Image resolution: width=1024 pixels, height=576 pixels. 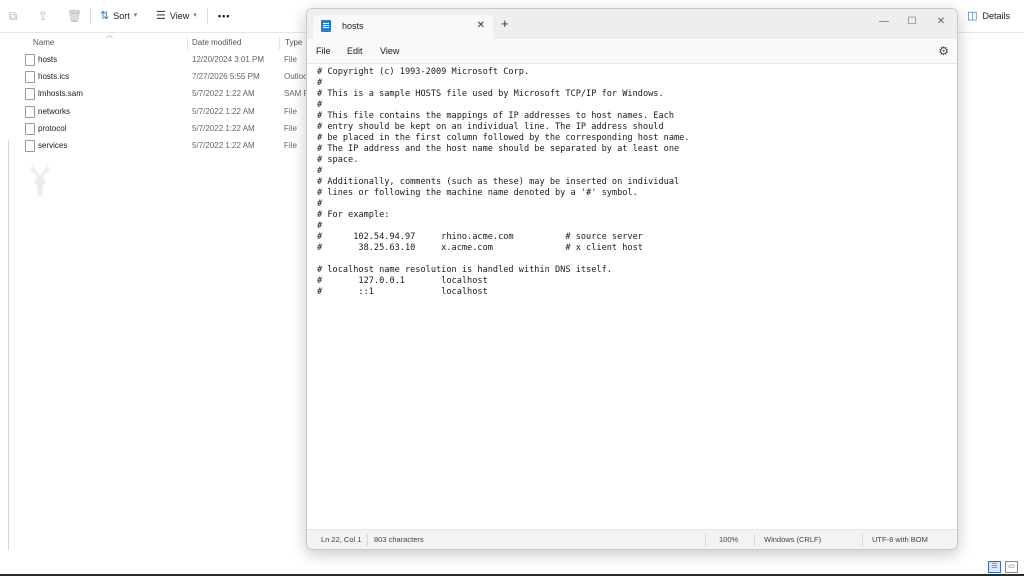 I want to click on delete-icon: 🗑, so click(x=74, y=16).